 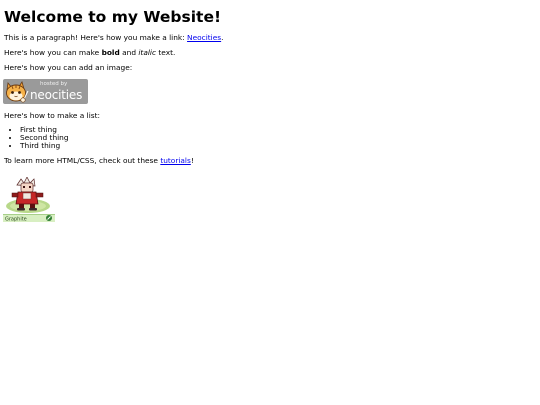 I want to click on image-paragraph: Here's how you can add an image:, so click(x=68, y=67).